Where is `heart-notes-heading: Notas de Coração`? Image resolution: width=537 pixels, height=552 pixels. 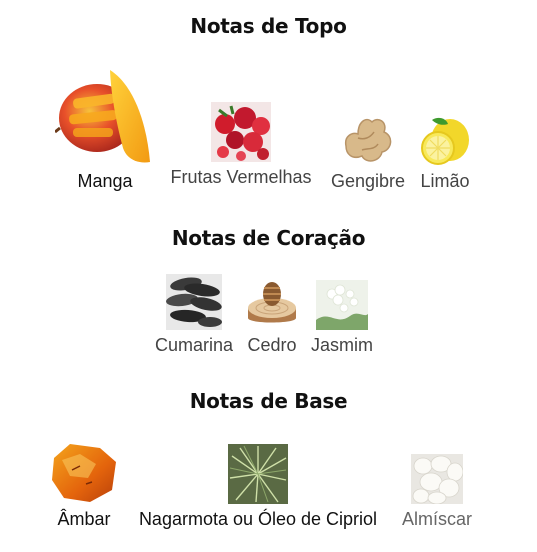
heart-notes-heading: Notas de Coração is located at coordinates (268, 238).